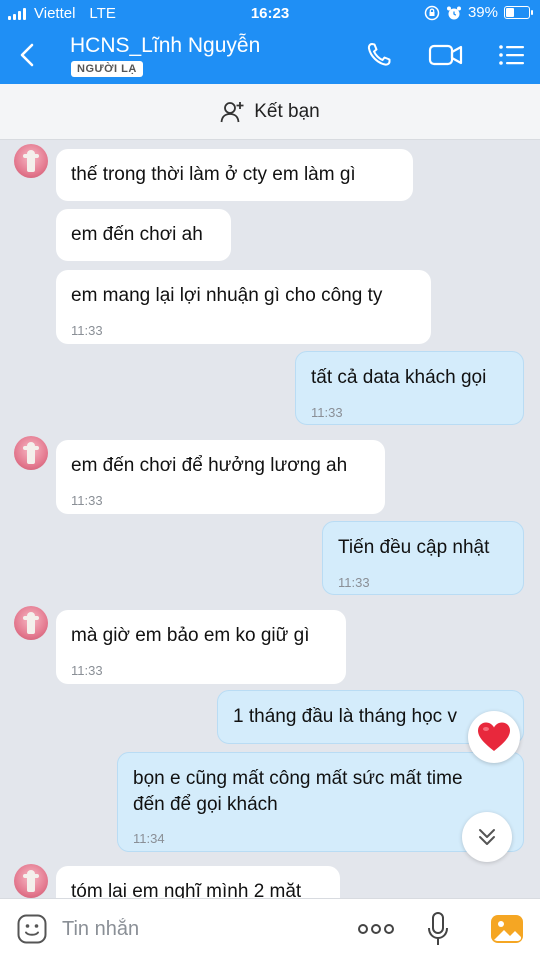 The image size is (540, 960). What do you see at coordinates (201, 647) in the screenshot?
I see `message-bubble-incoming: mà giờ em bảo em ko giữ gì 11:33` at bounding box center [201, 647].